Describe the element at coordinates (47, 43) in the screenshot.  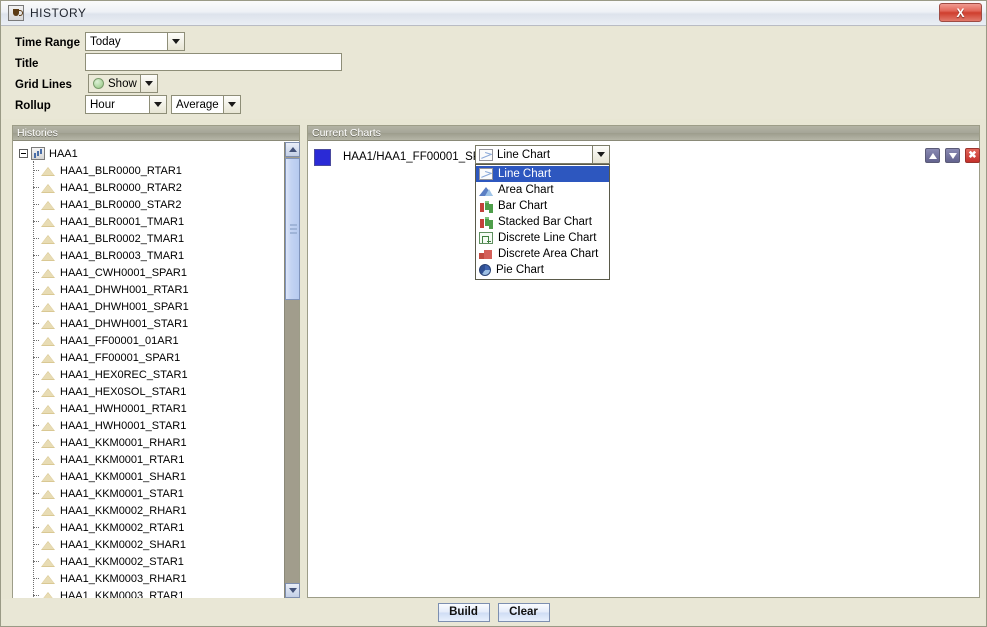
I see `time-range-label: Time Range` at that location.